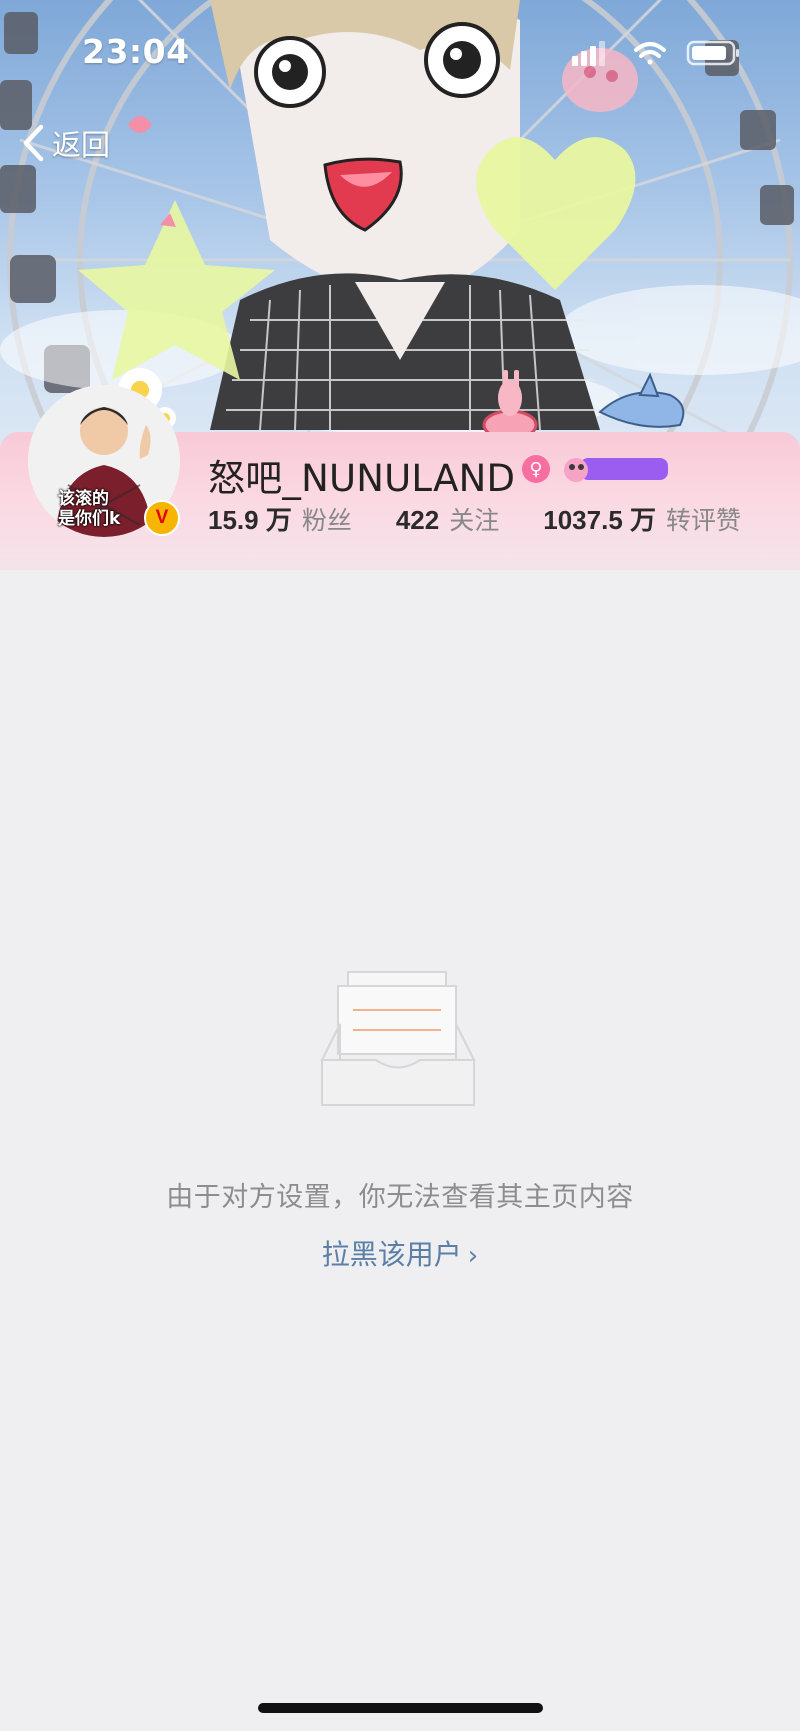 The height and width of the screenshot is (1731, 800). Describe the element at coordinates (704, 520) in the screenshot. I see `stat-label: 转评赞` at that location.